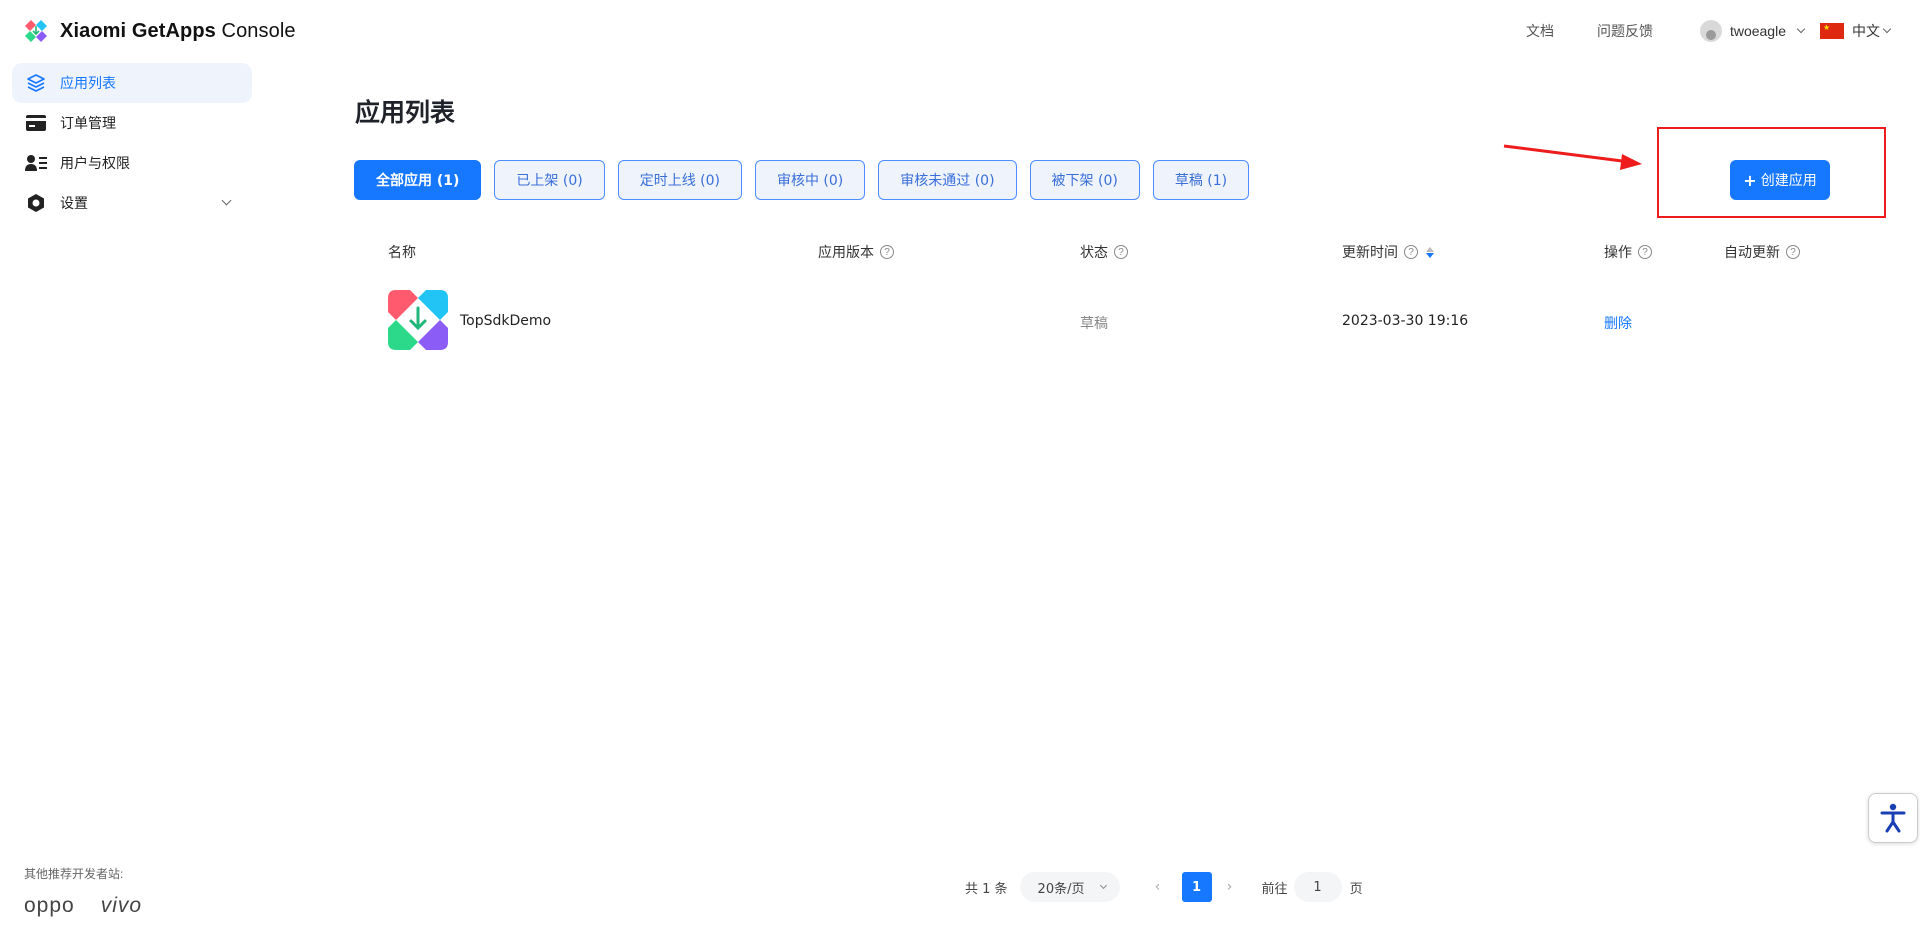  I want to click on tab-scheduled: 定时上线 (0), so click(679, 180).